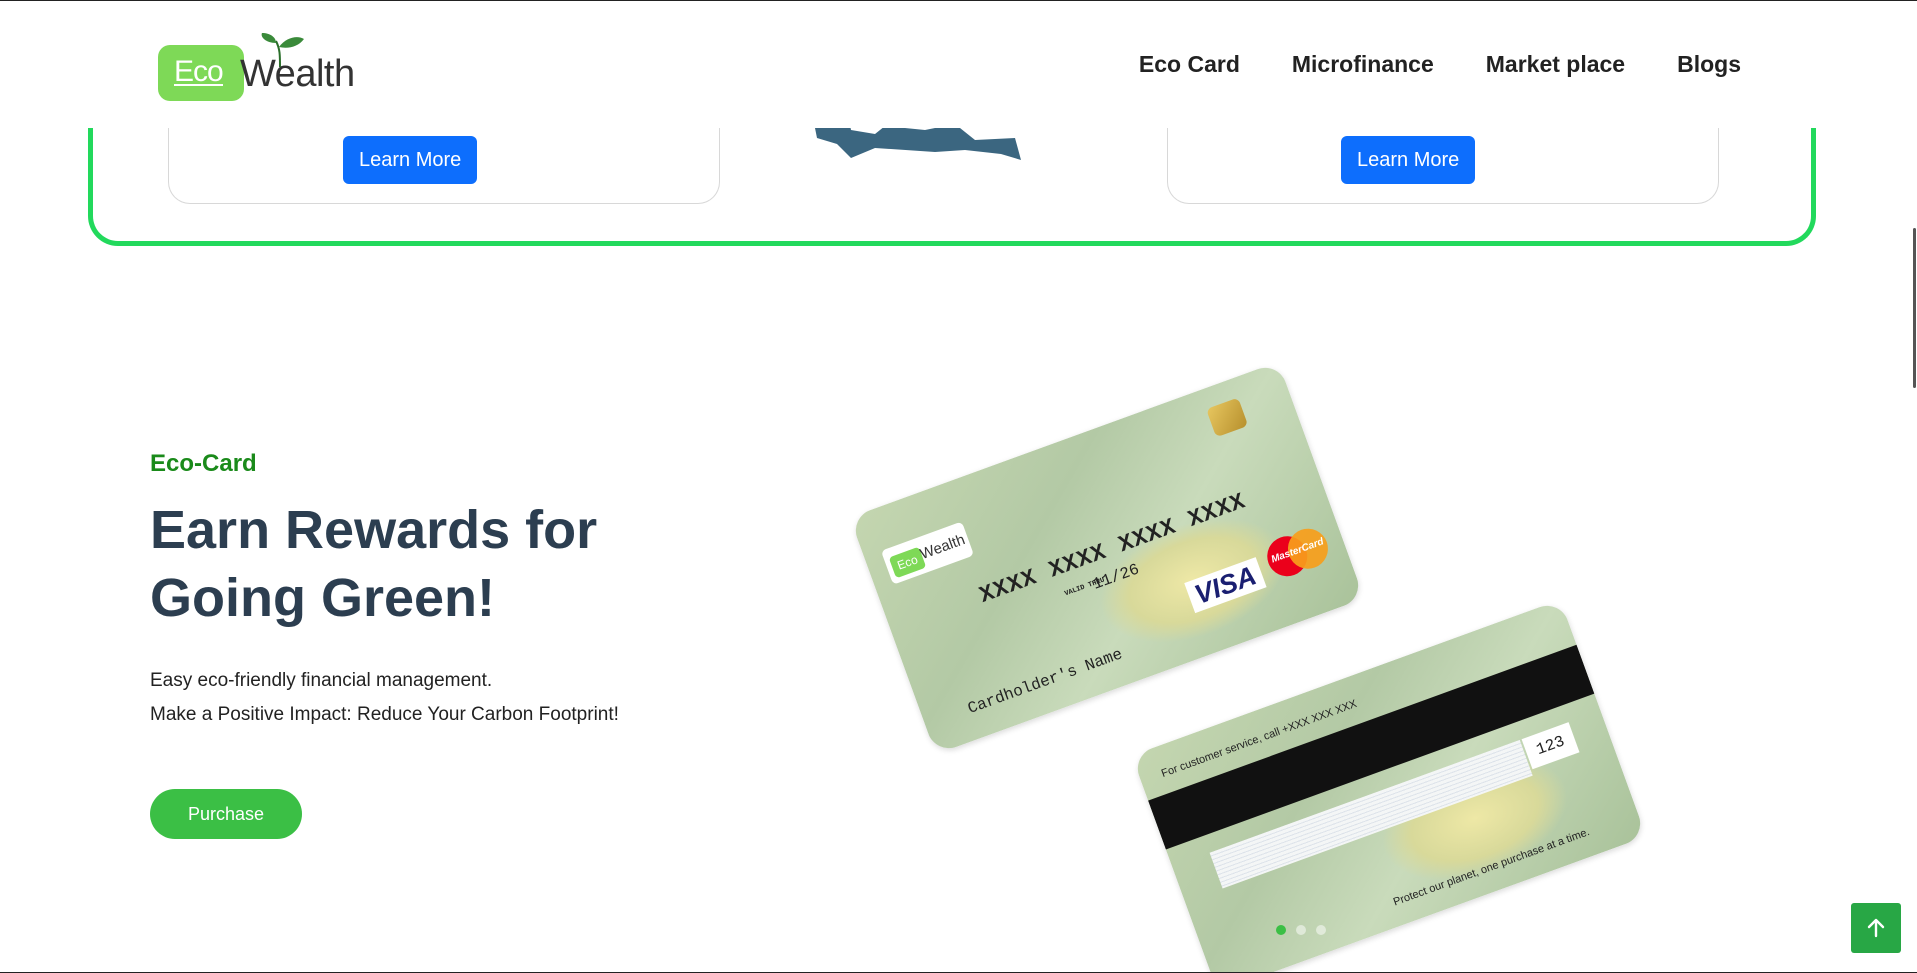  What do you see at coordinates (1408, 160) in the screenshot?
I see `learn-more-button-right: Learn More` at bounding box center [1408, 160].